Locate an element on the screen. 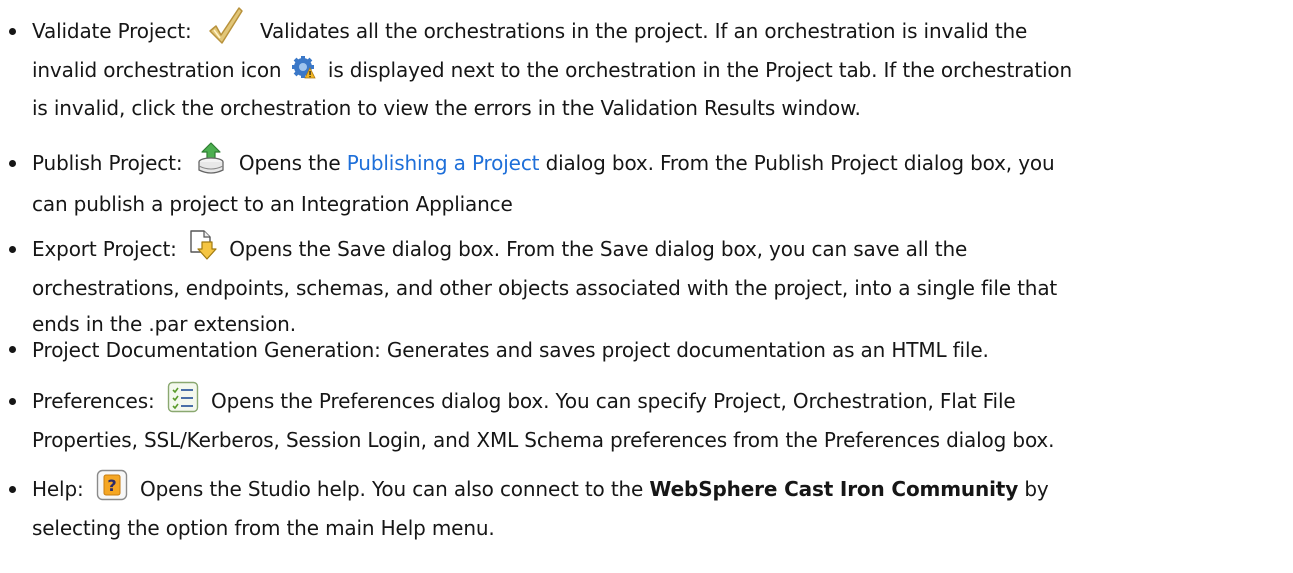 This screenshot has height=573, width=1293. publish-icon is located at coordinates (211, 158).